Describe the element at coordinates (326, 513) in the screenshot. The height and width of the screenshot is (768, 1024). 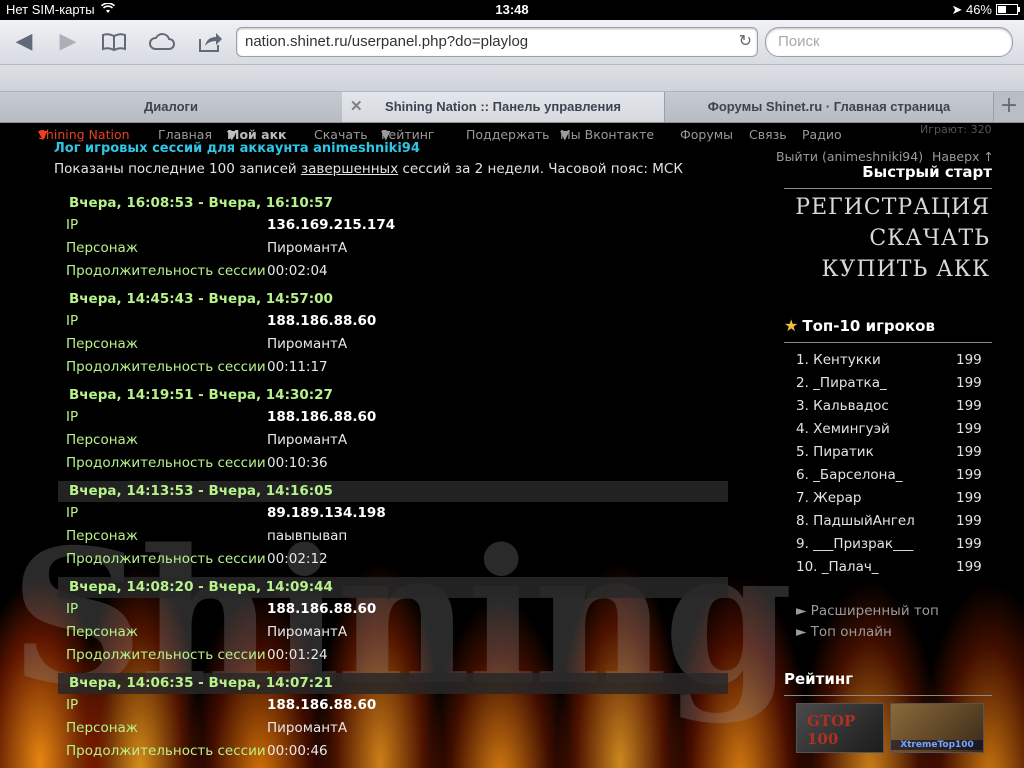
I see `session-ip: 89.189.134.198` at that location.